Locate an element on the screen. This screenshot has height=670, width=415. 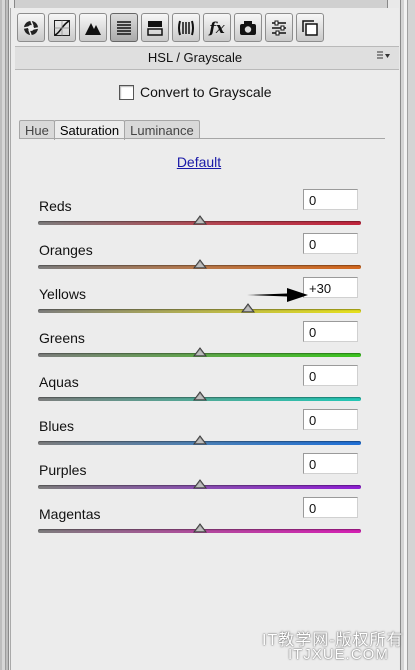
slider-label: Magentas is located at coordinates (70, 514).